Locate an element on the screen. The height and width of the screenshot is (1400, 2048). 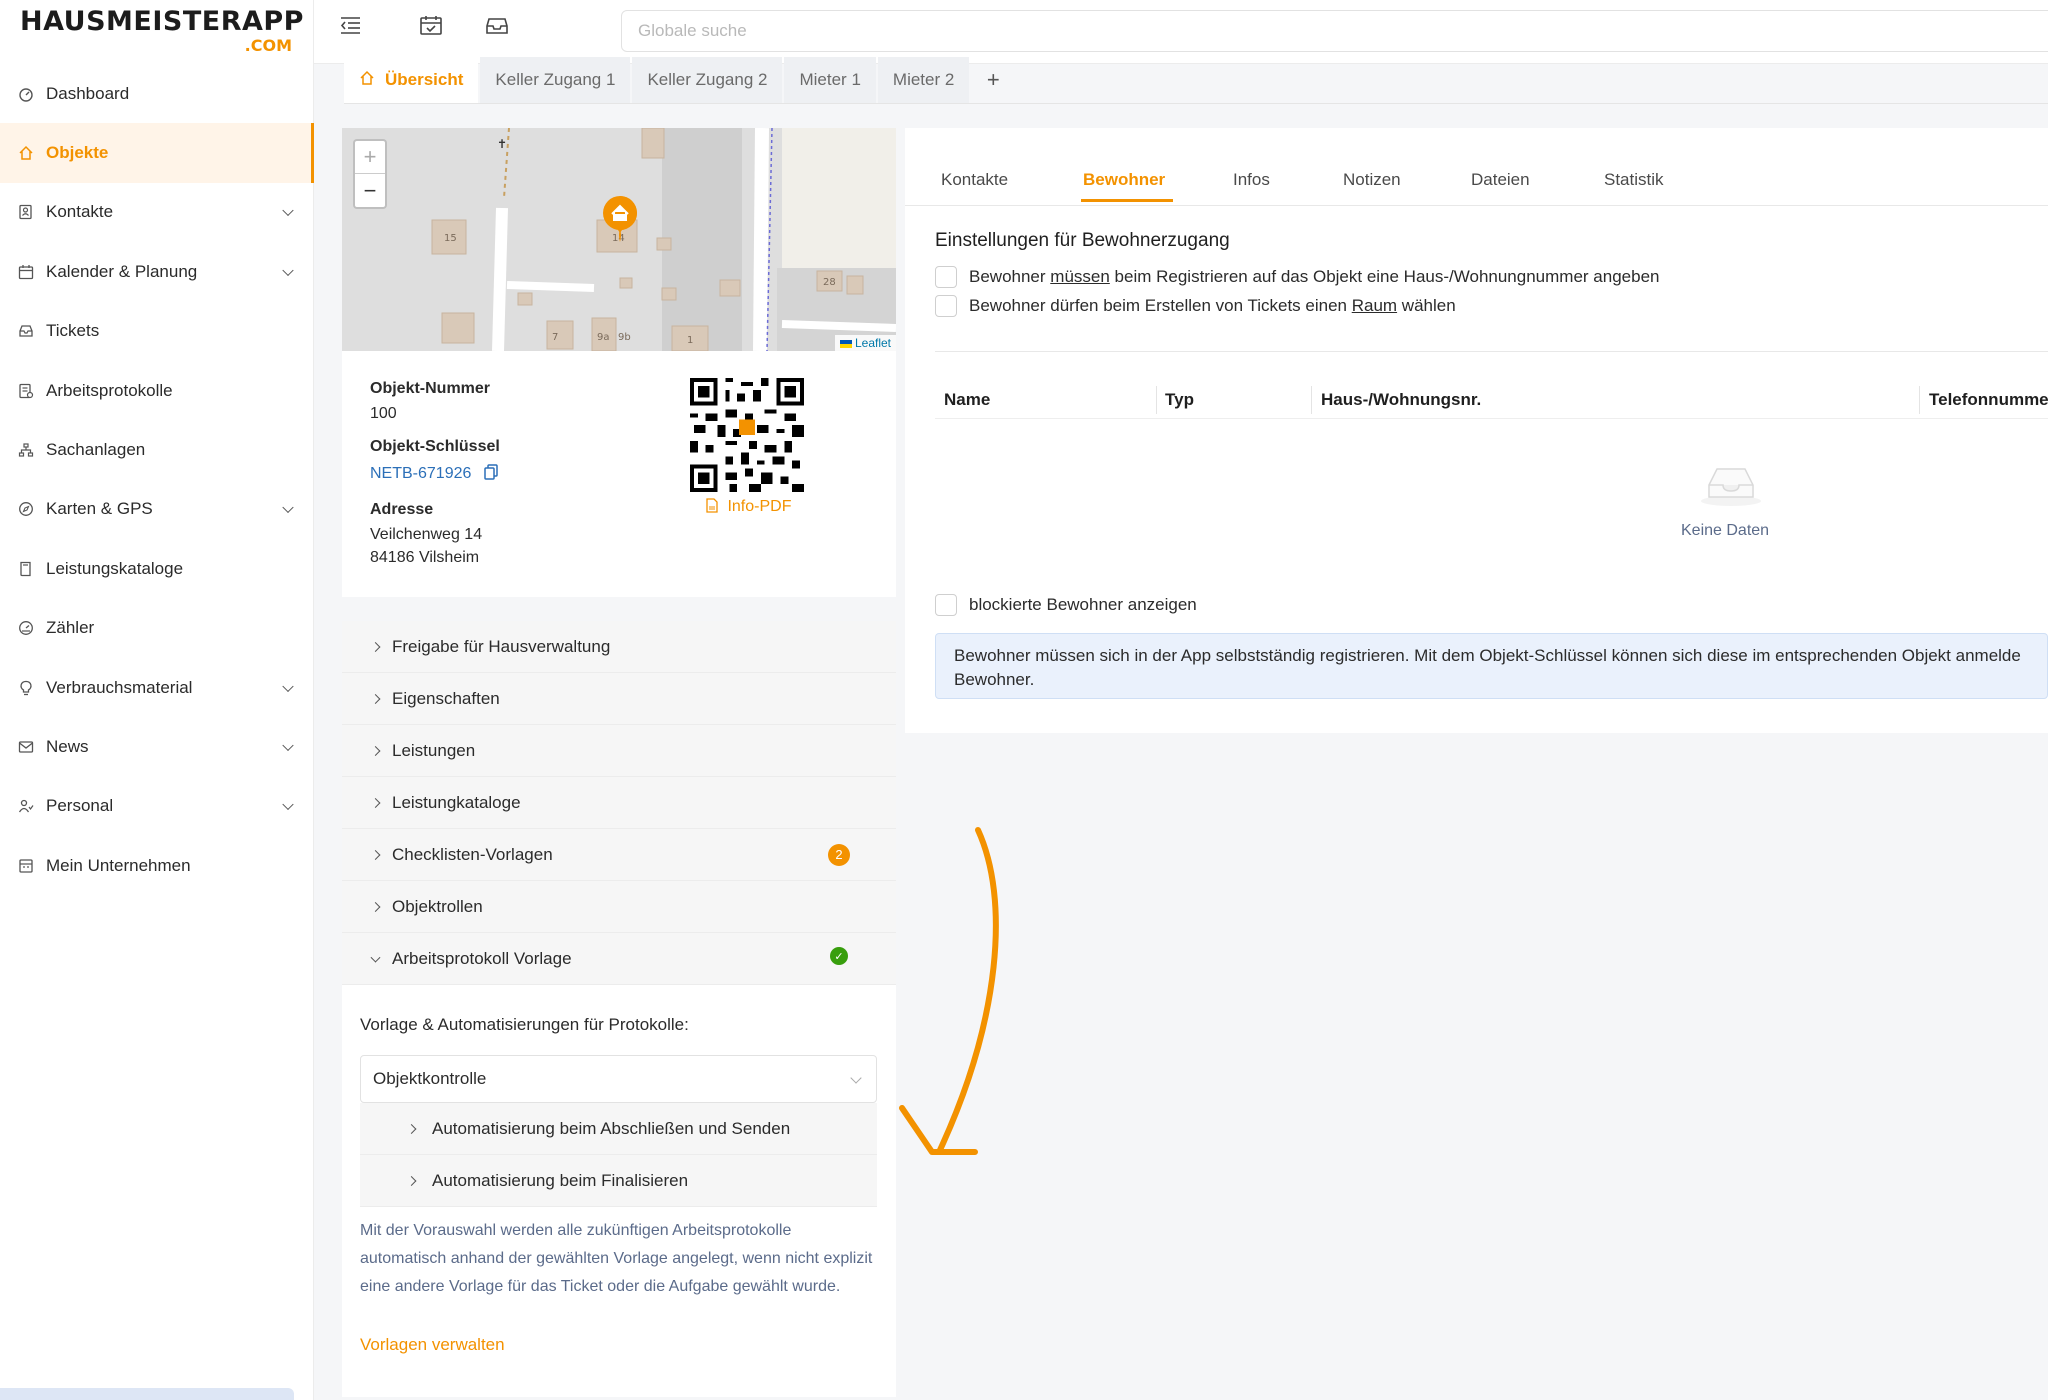
sidebar-item-leistungskataloge: Leistungskataloge is located at coordinates (157, 568).